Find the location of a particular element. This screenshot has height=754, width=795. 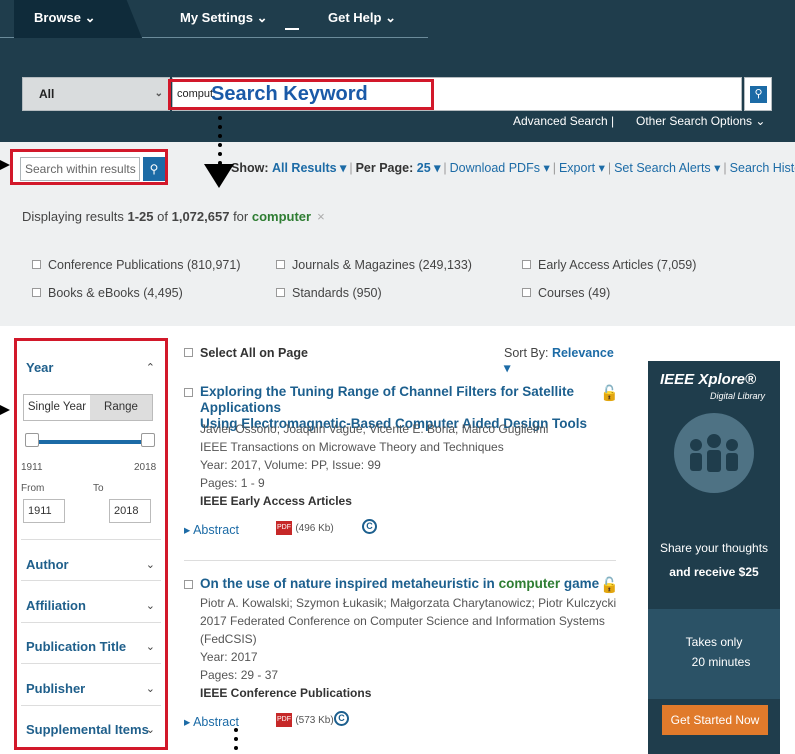

content-type-checkbox: Conference Publications (810,971) is located at coordinates (136, 265).